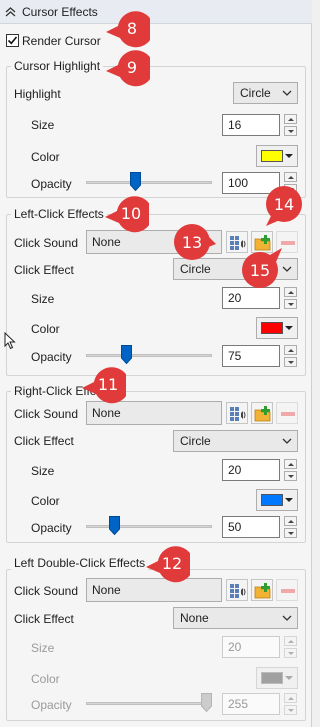 The height and width of the screenshot is (727, 320). I want to click on callout-badge: 13, so click(194, 242).